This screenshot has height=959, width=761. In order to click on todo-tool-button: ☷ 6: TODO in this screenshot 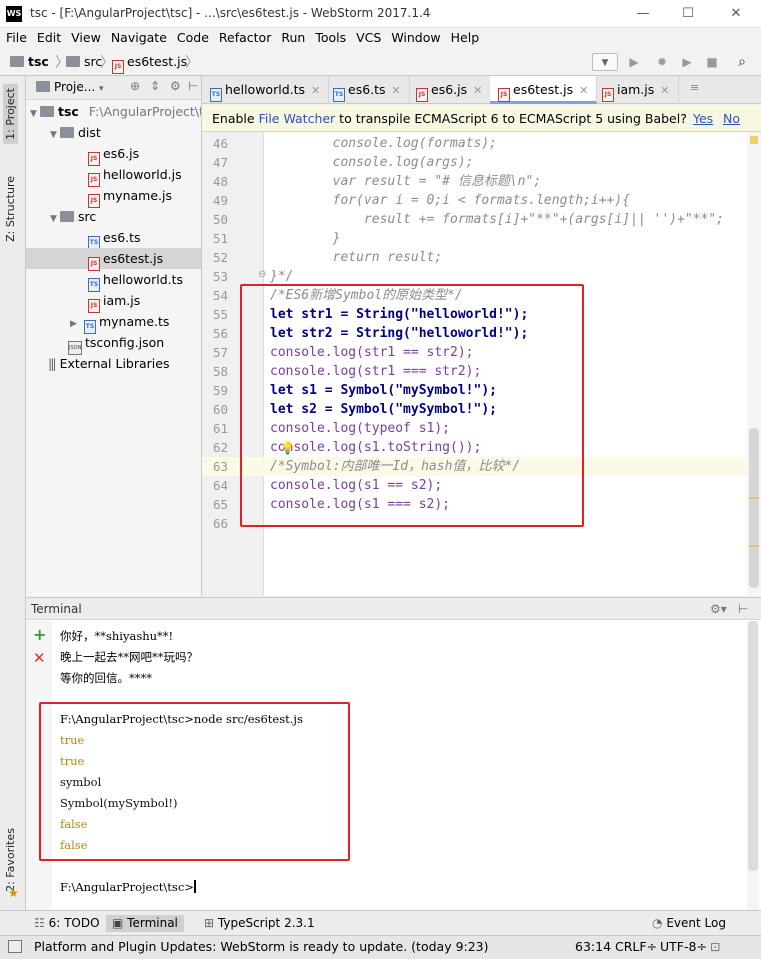, I will do `click(67, 923)`.